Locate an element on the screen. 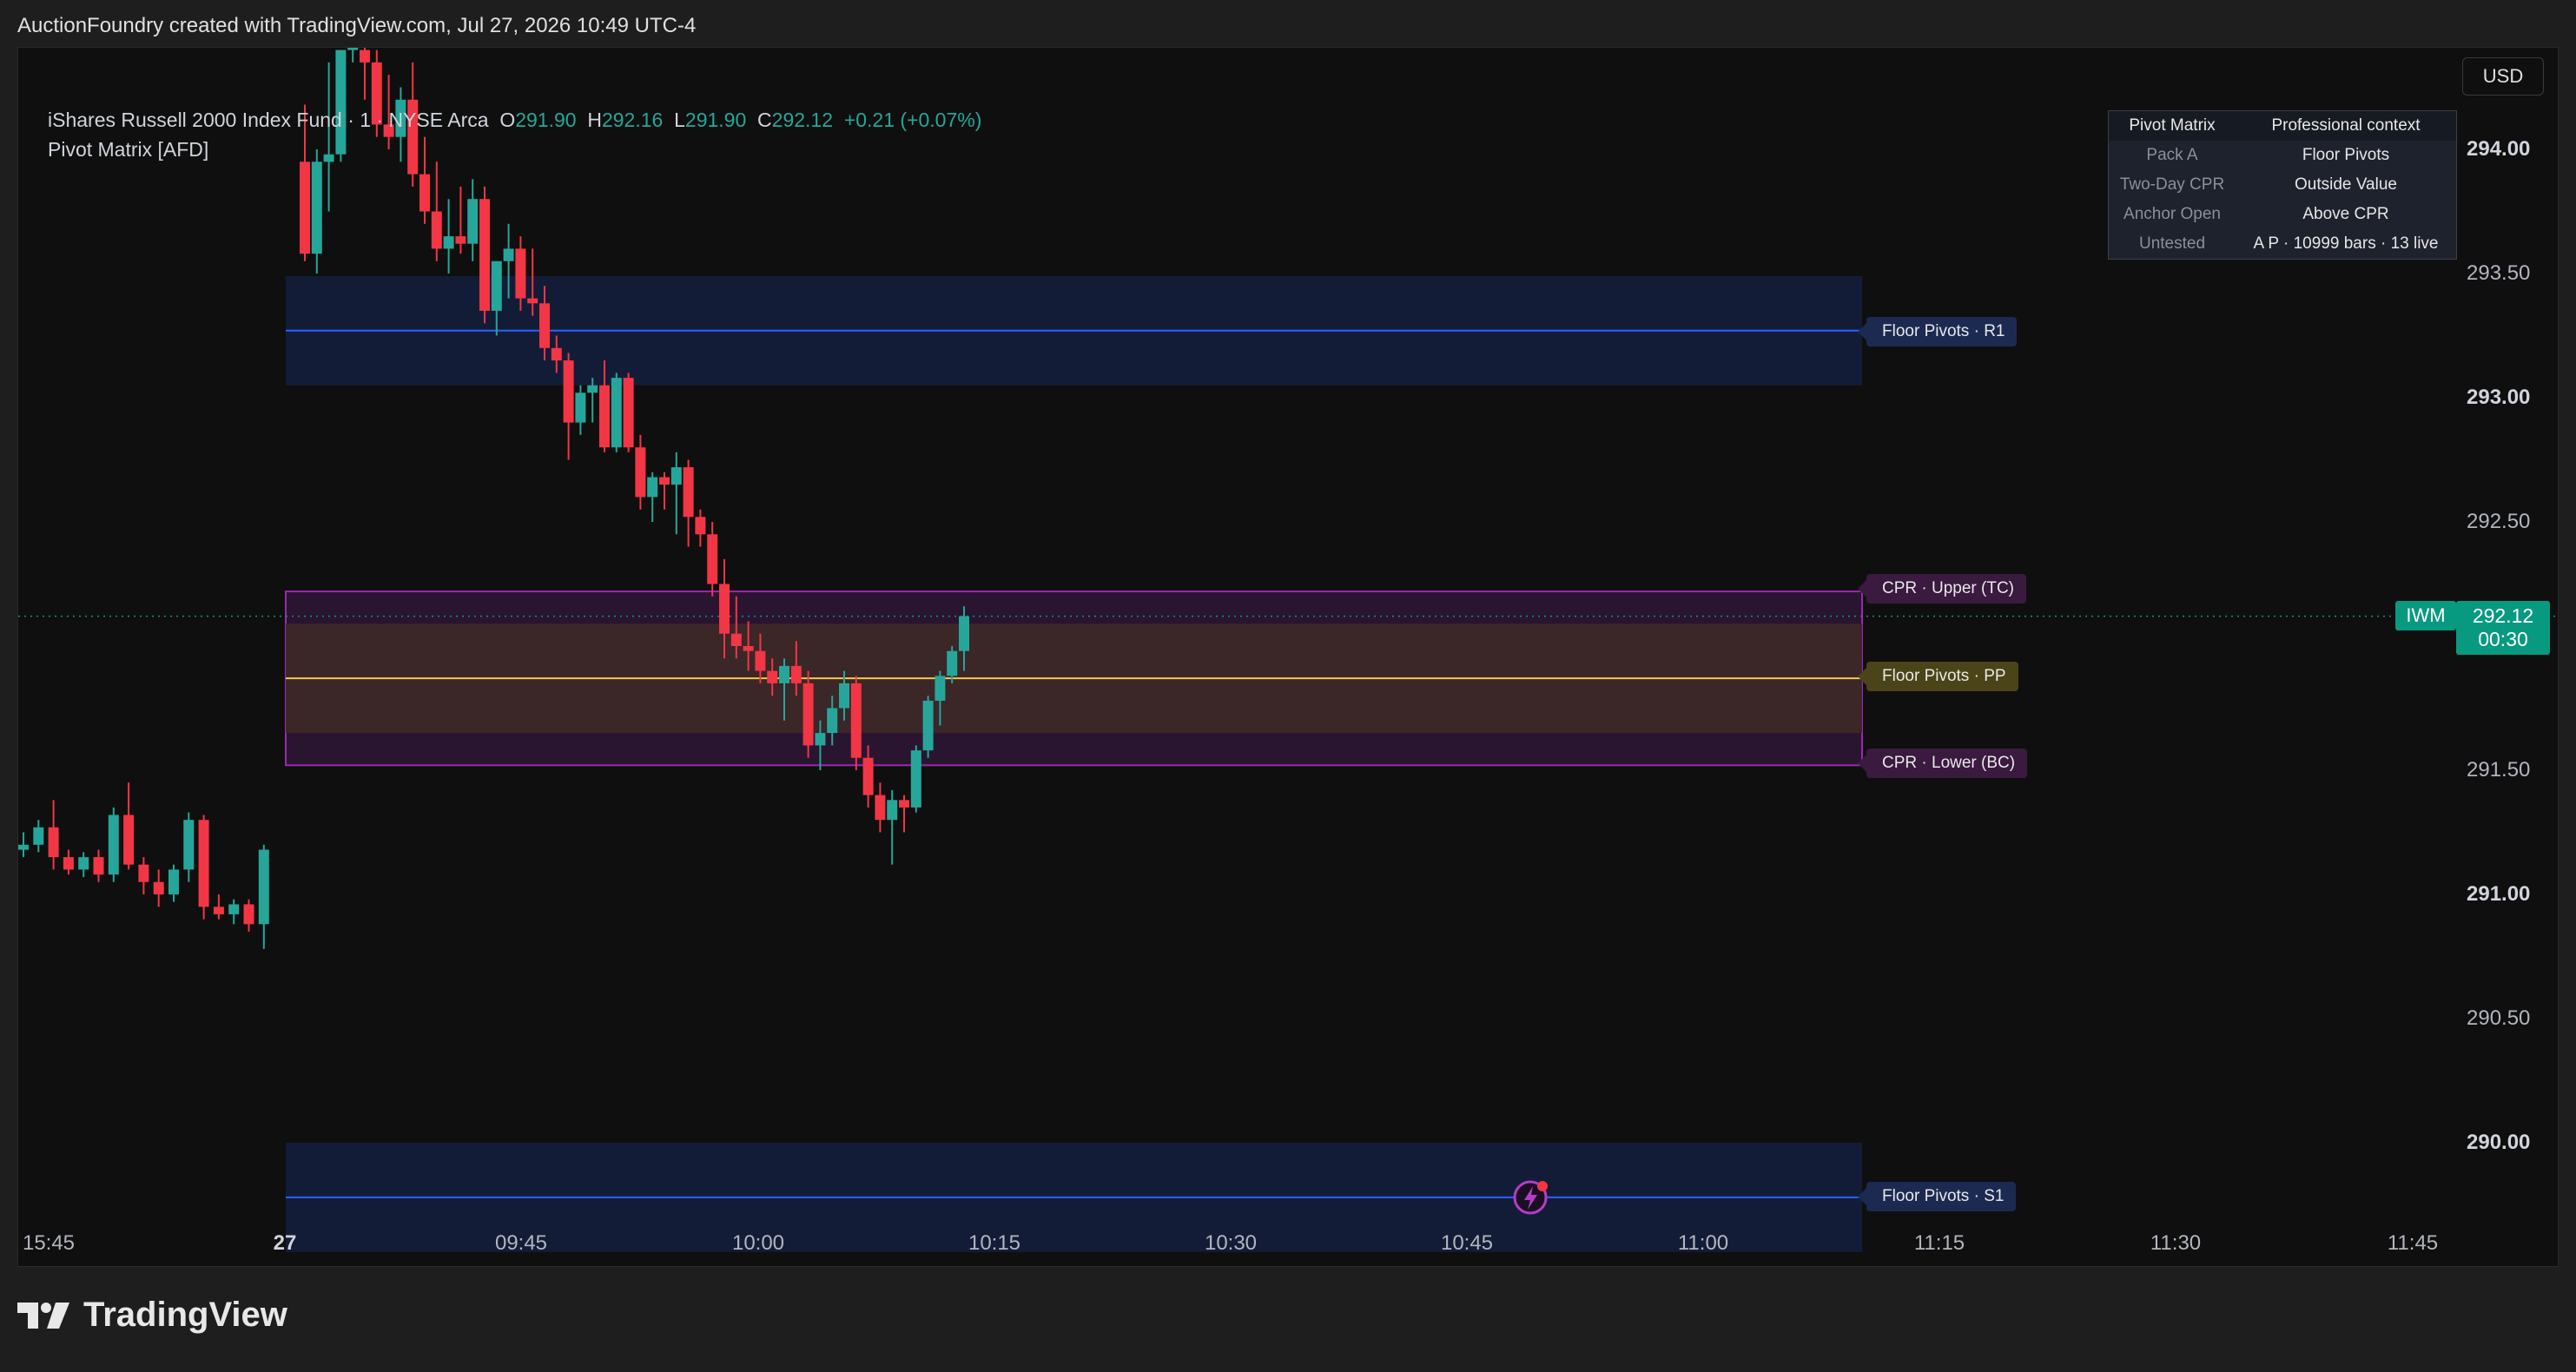 The height and width of the screenshot is (1372, 2576). level-label-r1: Floor Pivots · R1 is located at coordinates (1937, 331).